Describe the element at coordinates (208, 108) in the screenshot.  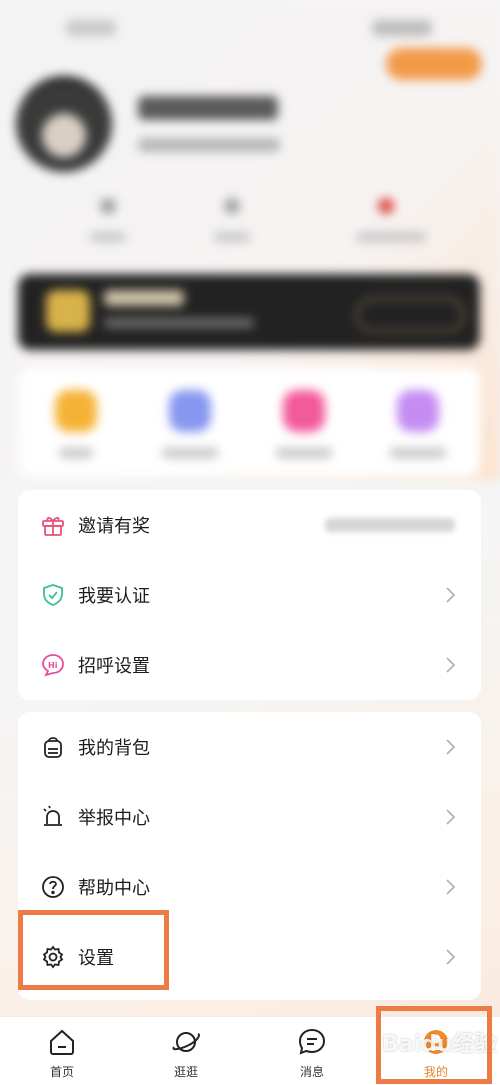
I see `profile-name` at that location.